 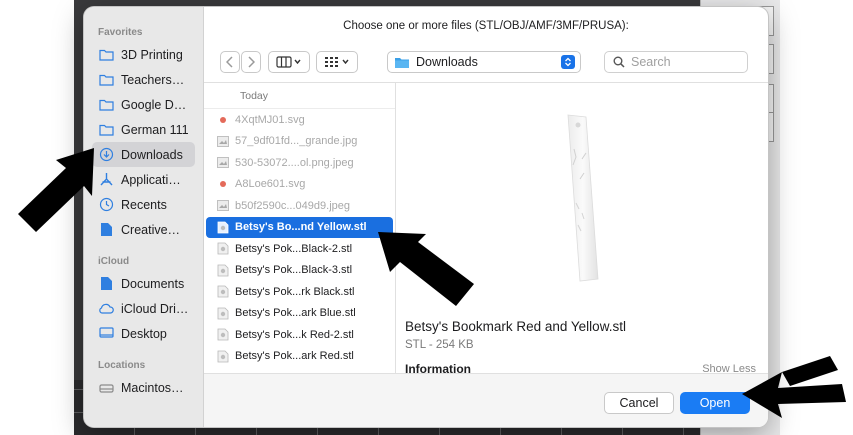 What do you see at coordinates (299, 96) in the screenshot?
I see `file-group-header: Today` at bounding box center [299, 96].